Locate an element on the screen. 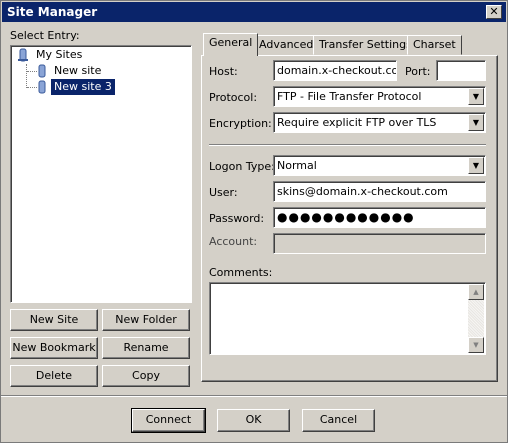 The height and width of the screenshot is (443, 508). cancel-button: Cancel is located at coordinates (338, 420).